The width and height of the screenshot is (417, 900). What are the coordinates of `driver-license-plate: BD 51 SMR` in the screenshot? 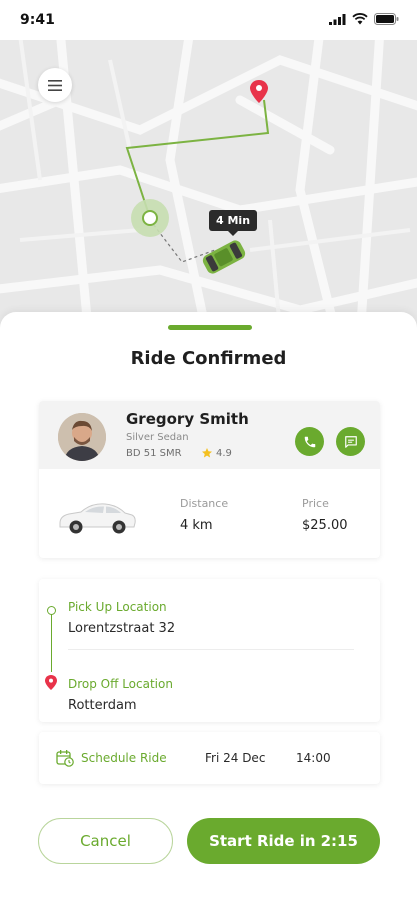 It's located at (154, 453).